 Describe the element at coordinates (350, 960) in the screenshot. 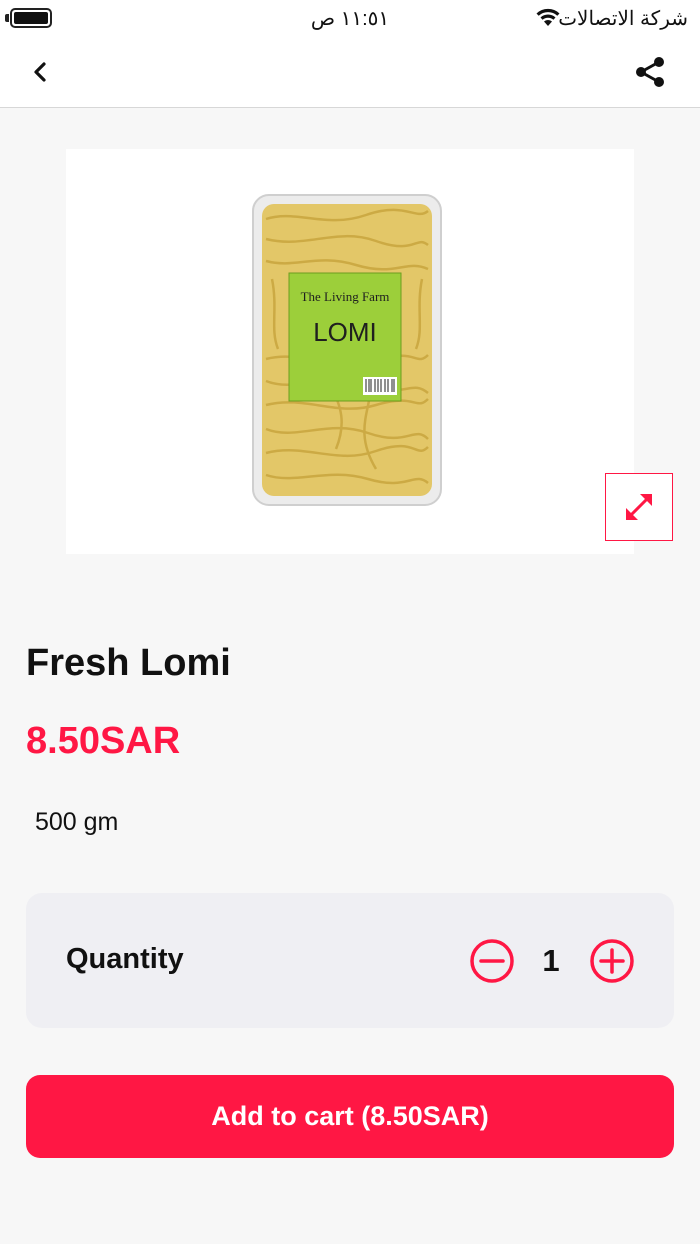

I see `quantity-card: Quantity 1` at that location.